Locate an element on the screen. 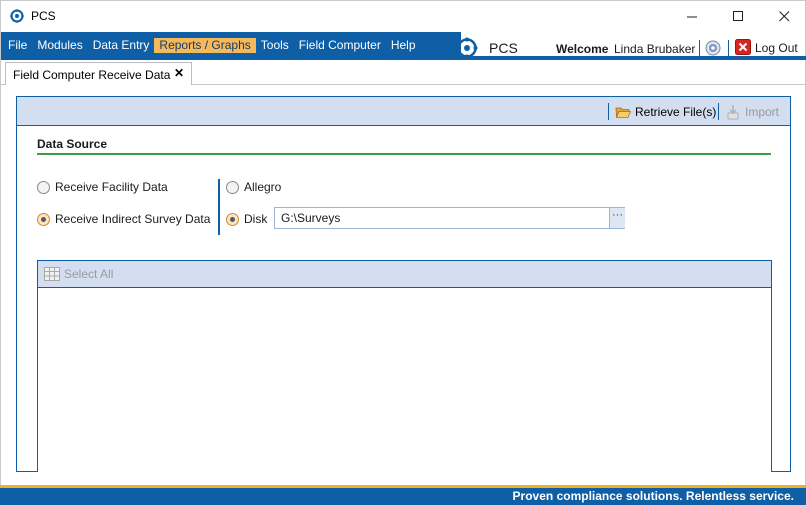 The height and width of the screenshot is (505, 806). menu-tools: Tools is located at coordinates (275, 45).